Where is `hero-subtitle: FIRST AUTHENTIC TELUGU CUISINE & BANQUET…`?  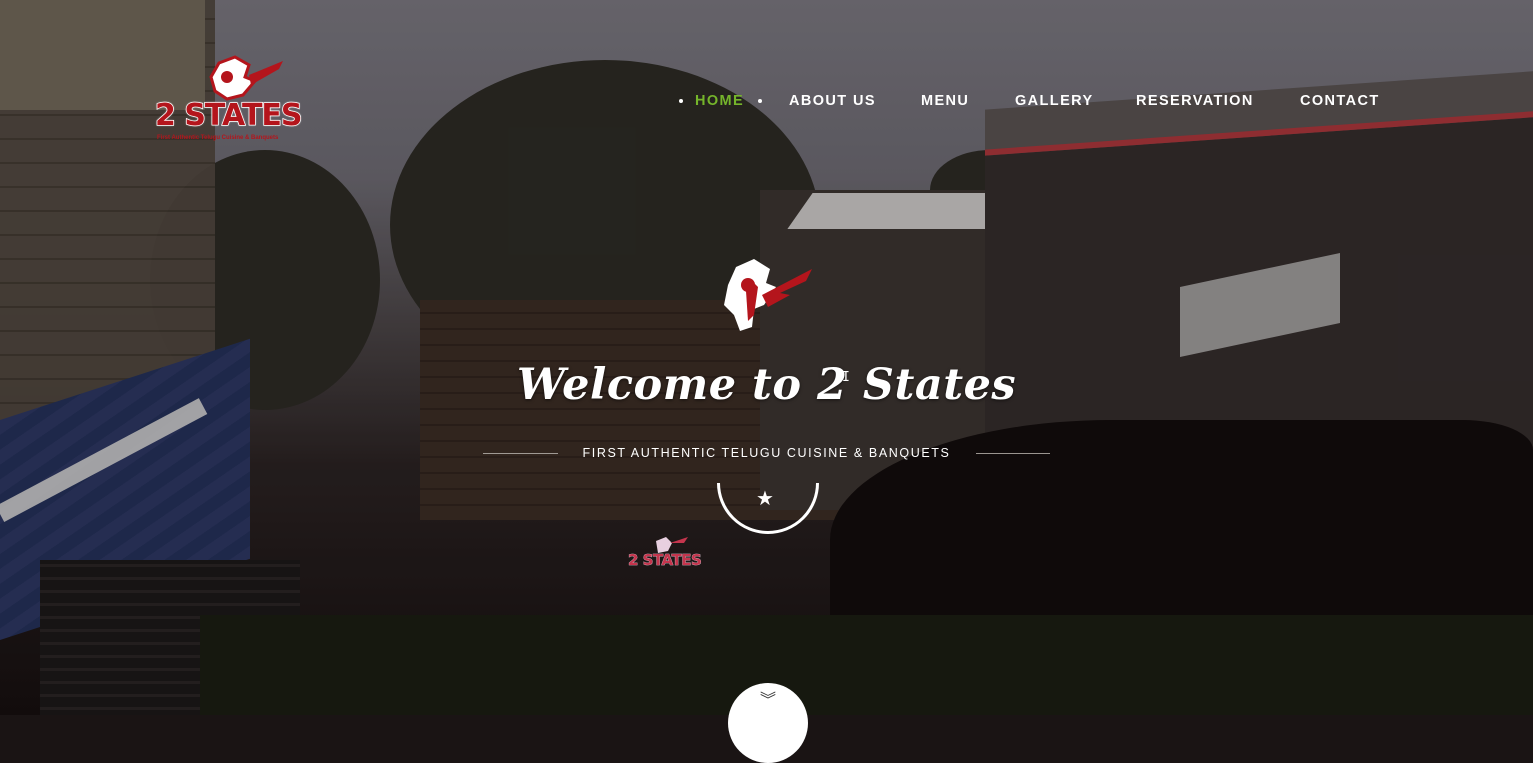 hero-subtitle: FIRST AUTHENTIC TELUGU CUISINE & BANQUET… is located at coordinates (766, 453).